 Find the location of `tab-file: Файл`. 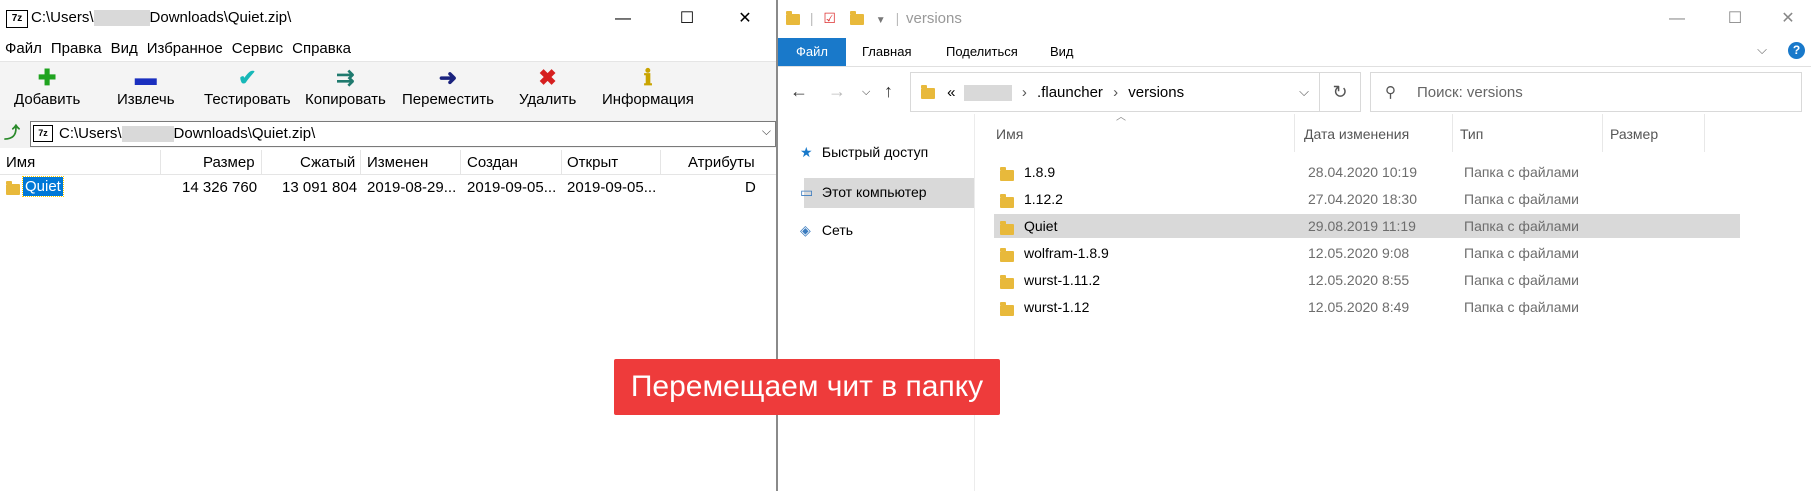

tab-file: Файл is located at coordinates (812, 52).